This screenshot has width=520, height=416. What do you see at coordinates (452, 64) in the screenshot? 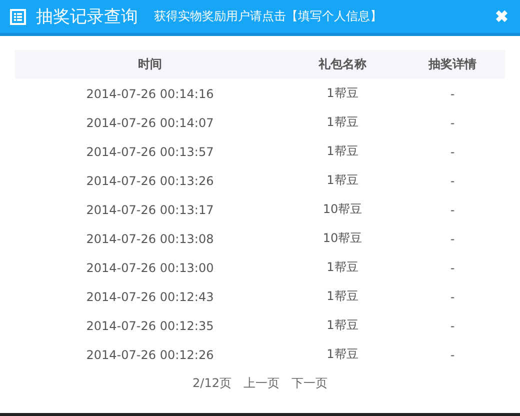
I see `column-header: 抽奖详情` at bounding box center [452, 64].